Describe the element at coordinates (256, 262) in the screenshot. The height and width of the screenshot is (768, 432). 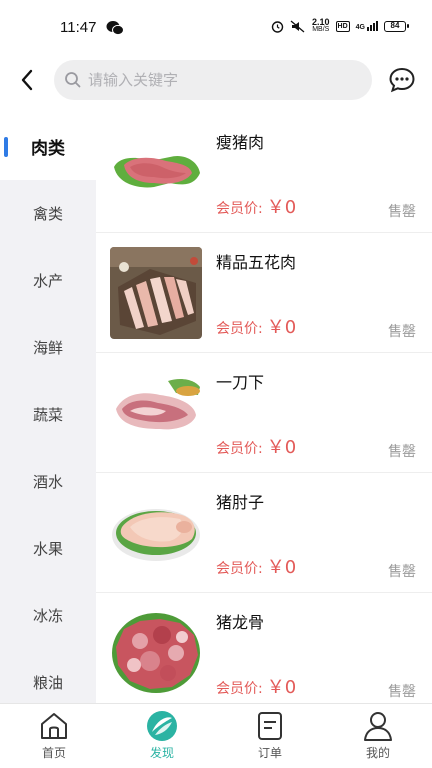
I see `product-name: 精品五花肉` at that location.